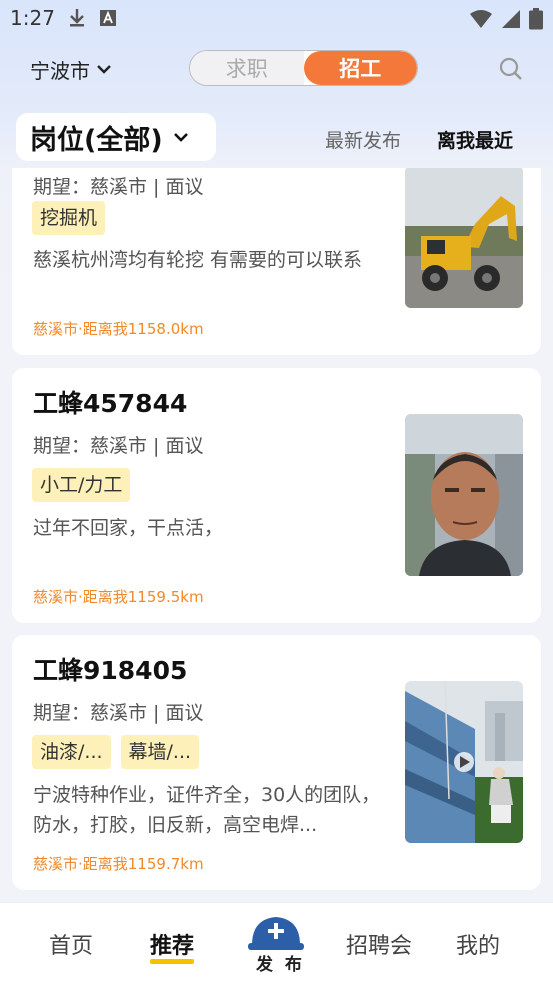  What do you see at coordinates (379, 944) in the screenshot?
I see `nav-job-fair: 招聘会` at bounding box center [379, 944].